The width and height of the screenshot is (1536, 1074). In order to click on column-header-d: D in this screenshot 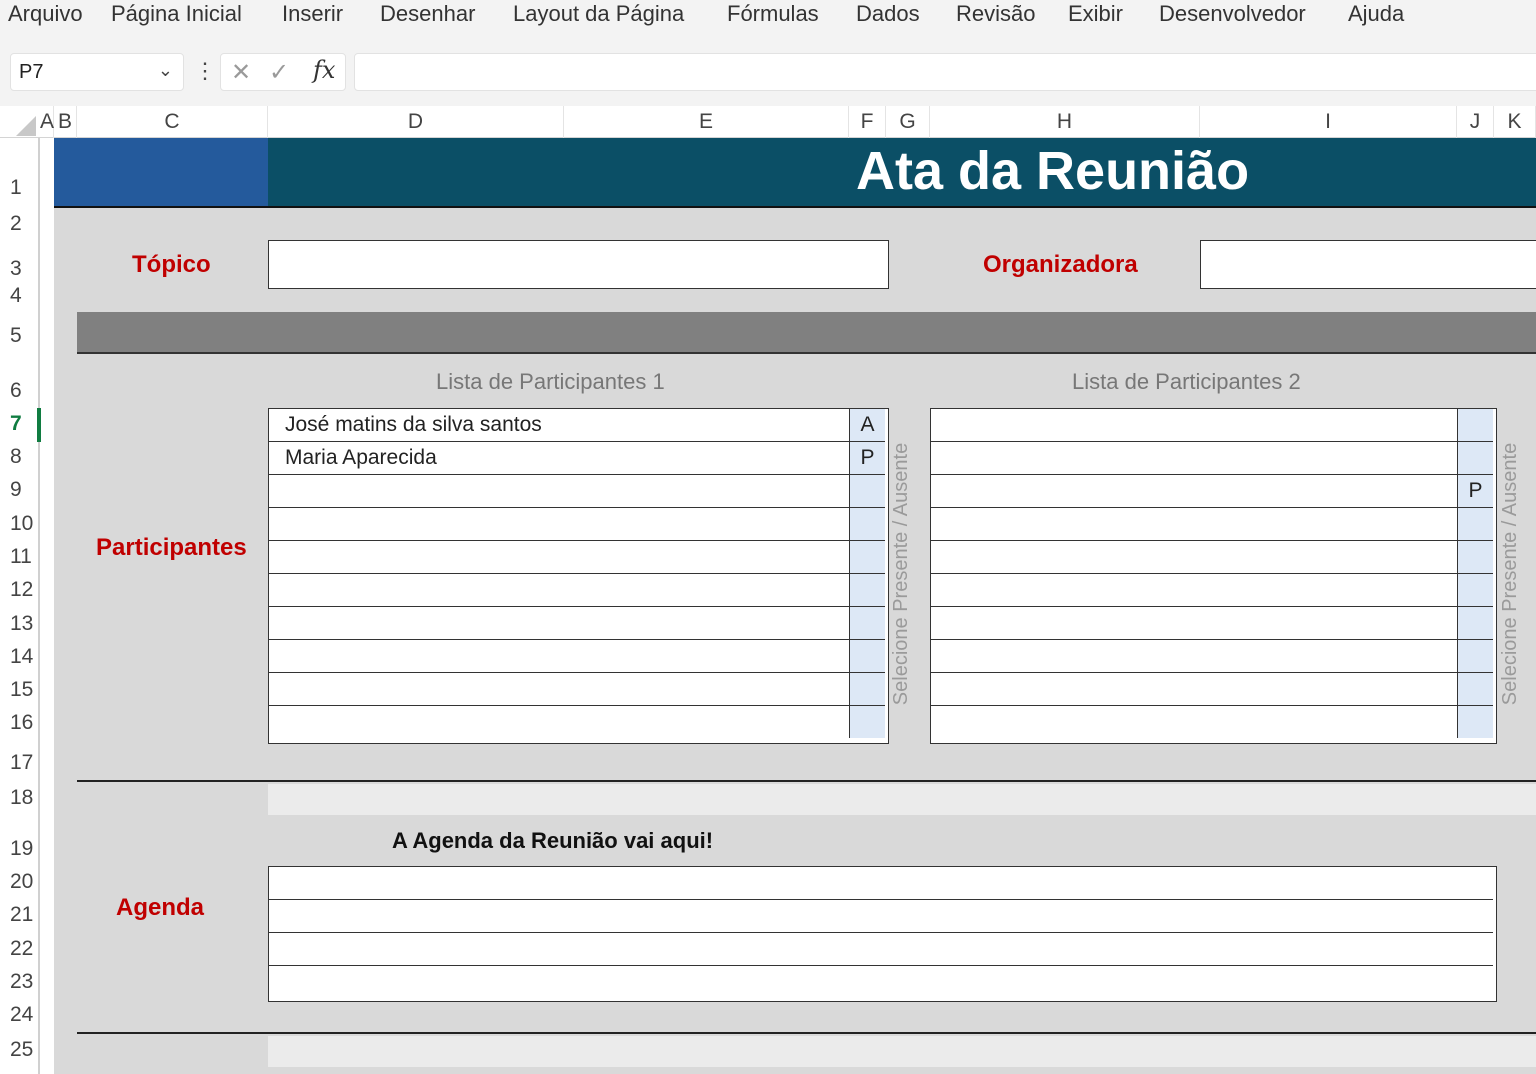, I will do `click(416, 122)`.